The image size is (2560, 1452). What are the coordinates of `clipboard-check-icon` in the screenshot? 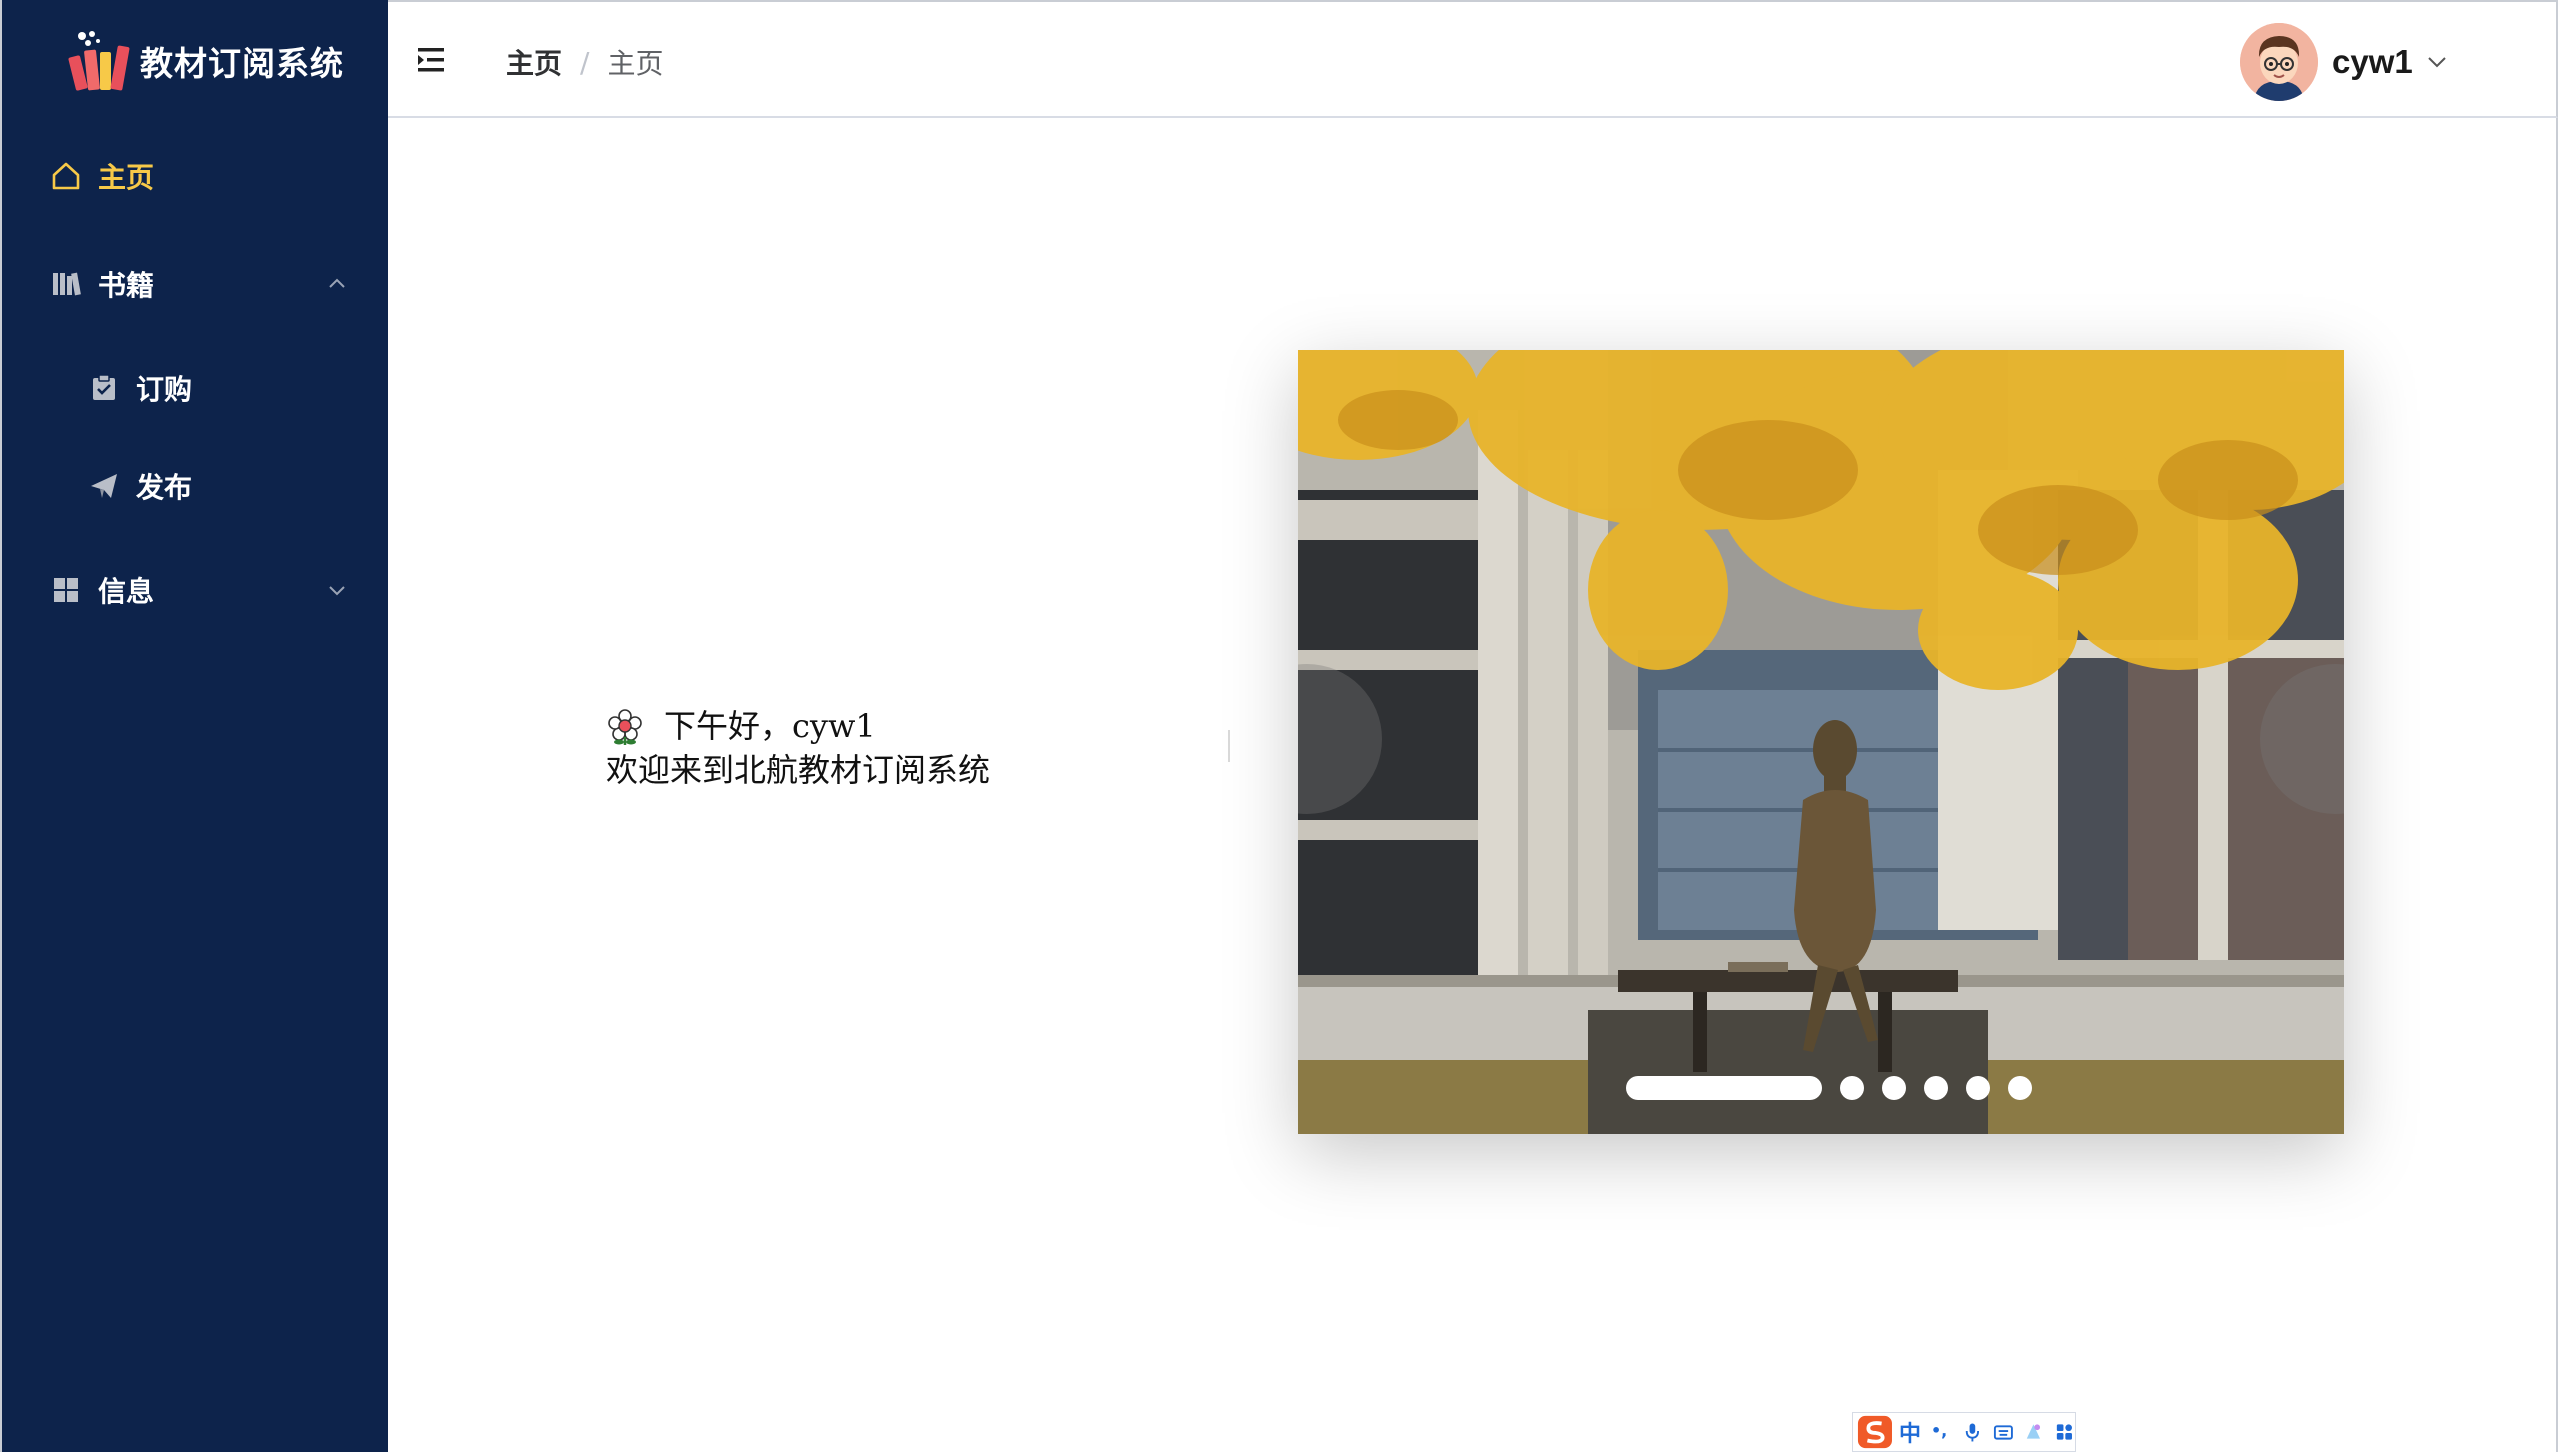 It's located at (104, 388).